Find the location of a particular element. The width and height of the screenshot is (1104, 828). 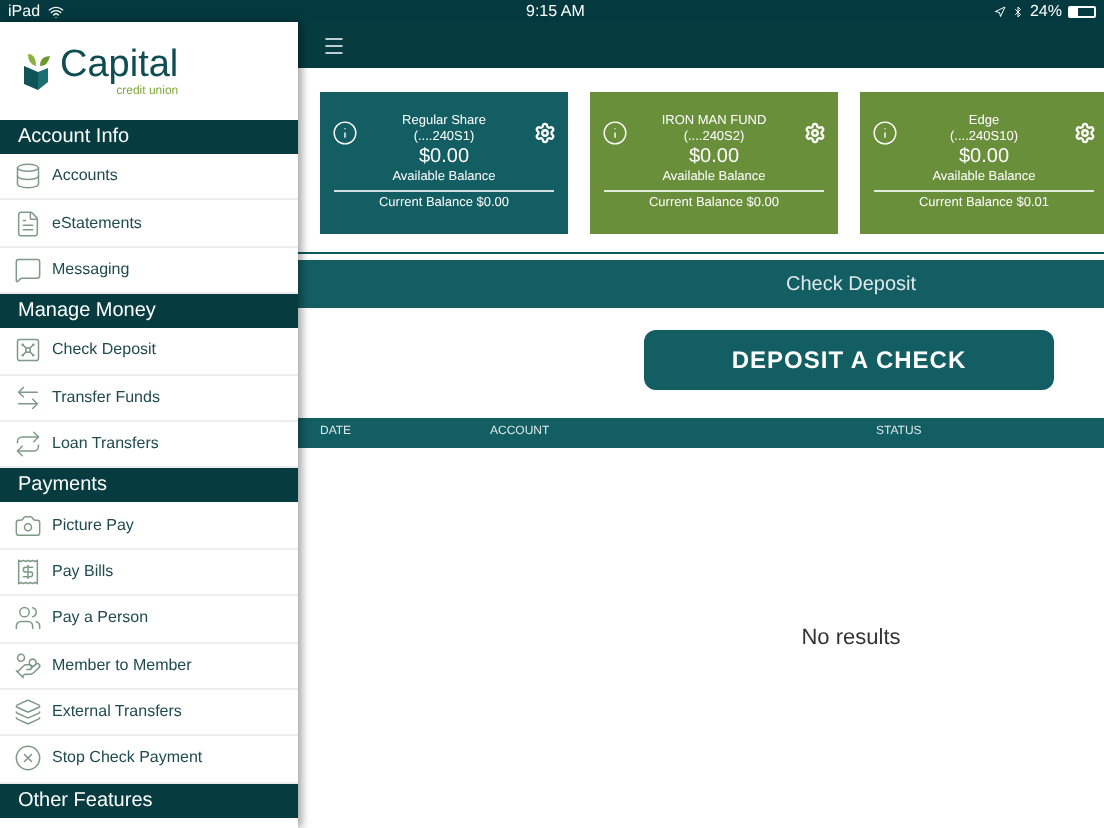

battery-percent: 24% is located at coordinates (1045, 11).